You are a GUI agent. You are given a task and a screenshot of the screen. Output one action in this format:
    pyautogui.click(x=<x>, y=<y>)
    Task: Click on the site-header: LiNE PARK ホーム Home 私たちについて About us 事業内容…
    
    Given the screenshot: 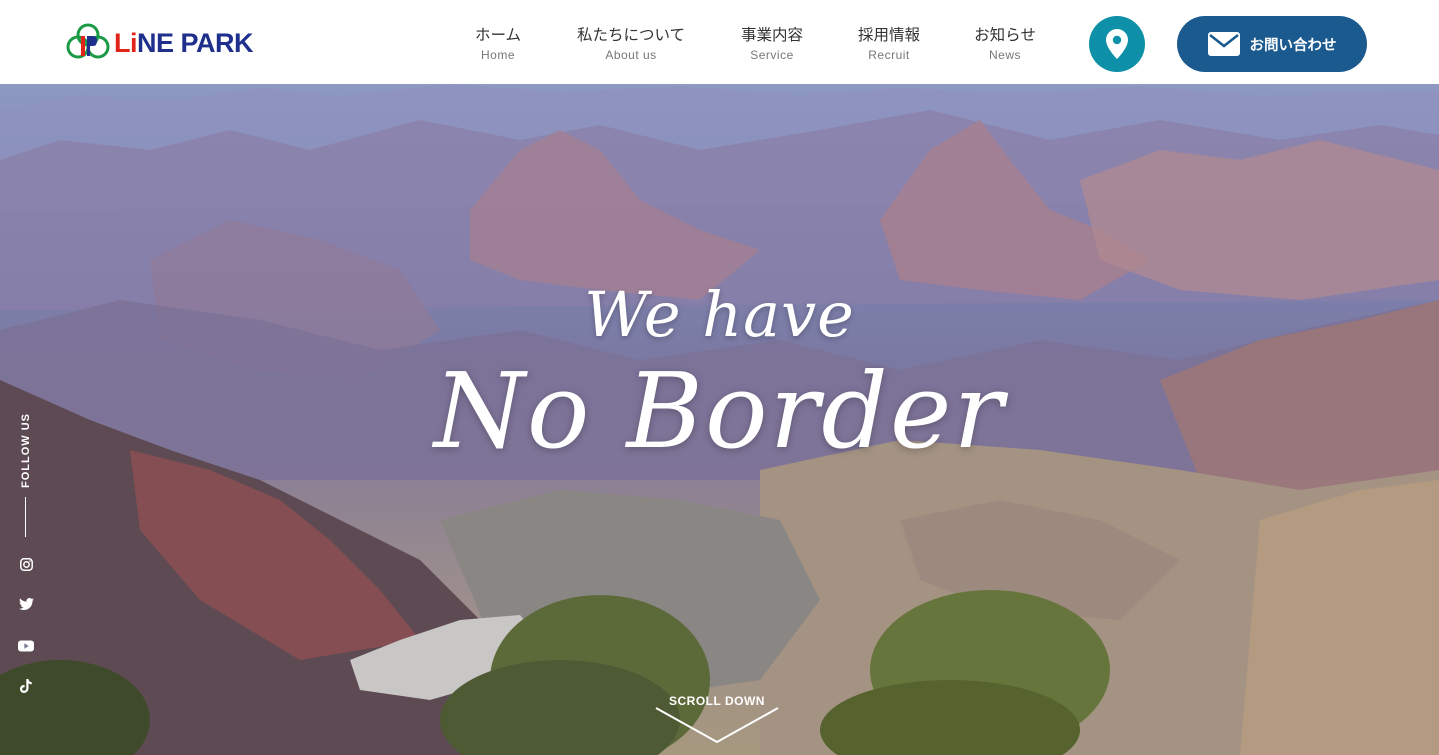 What is the action you would take?
    pyautogui.click(x=719, y=42)
    